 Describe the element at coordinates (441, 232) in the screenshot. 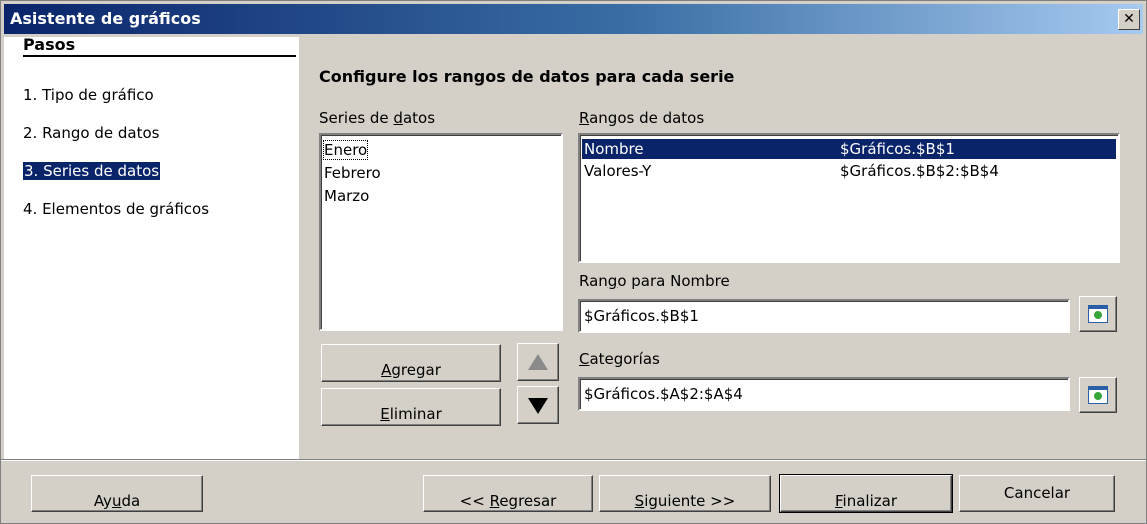

I see `series-list: Enero Febrero Marzo` at that location.